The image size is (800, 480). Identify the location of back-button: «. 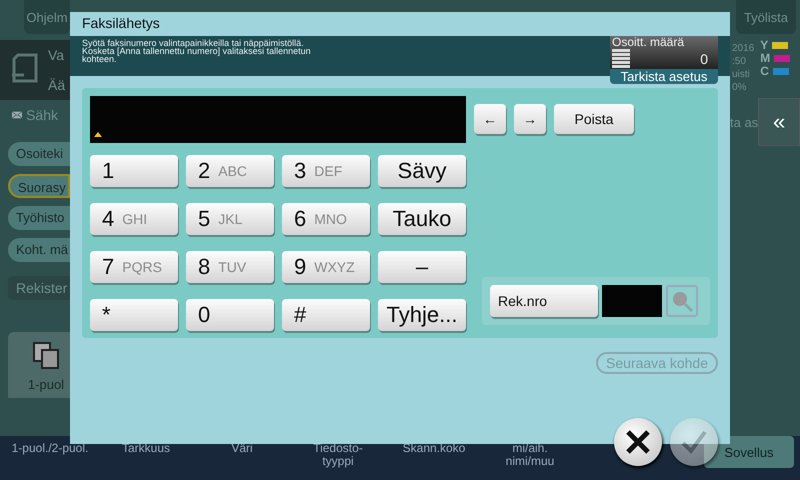
(779, 122).